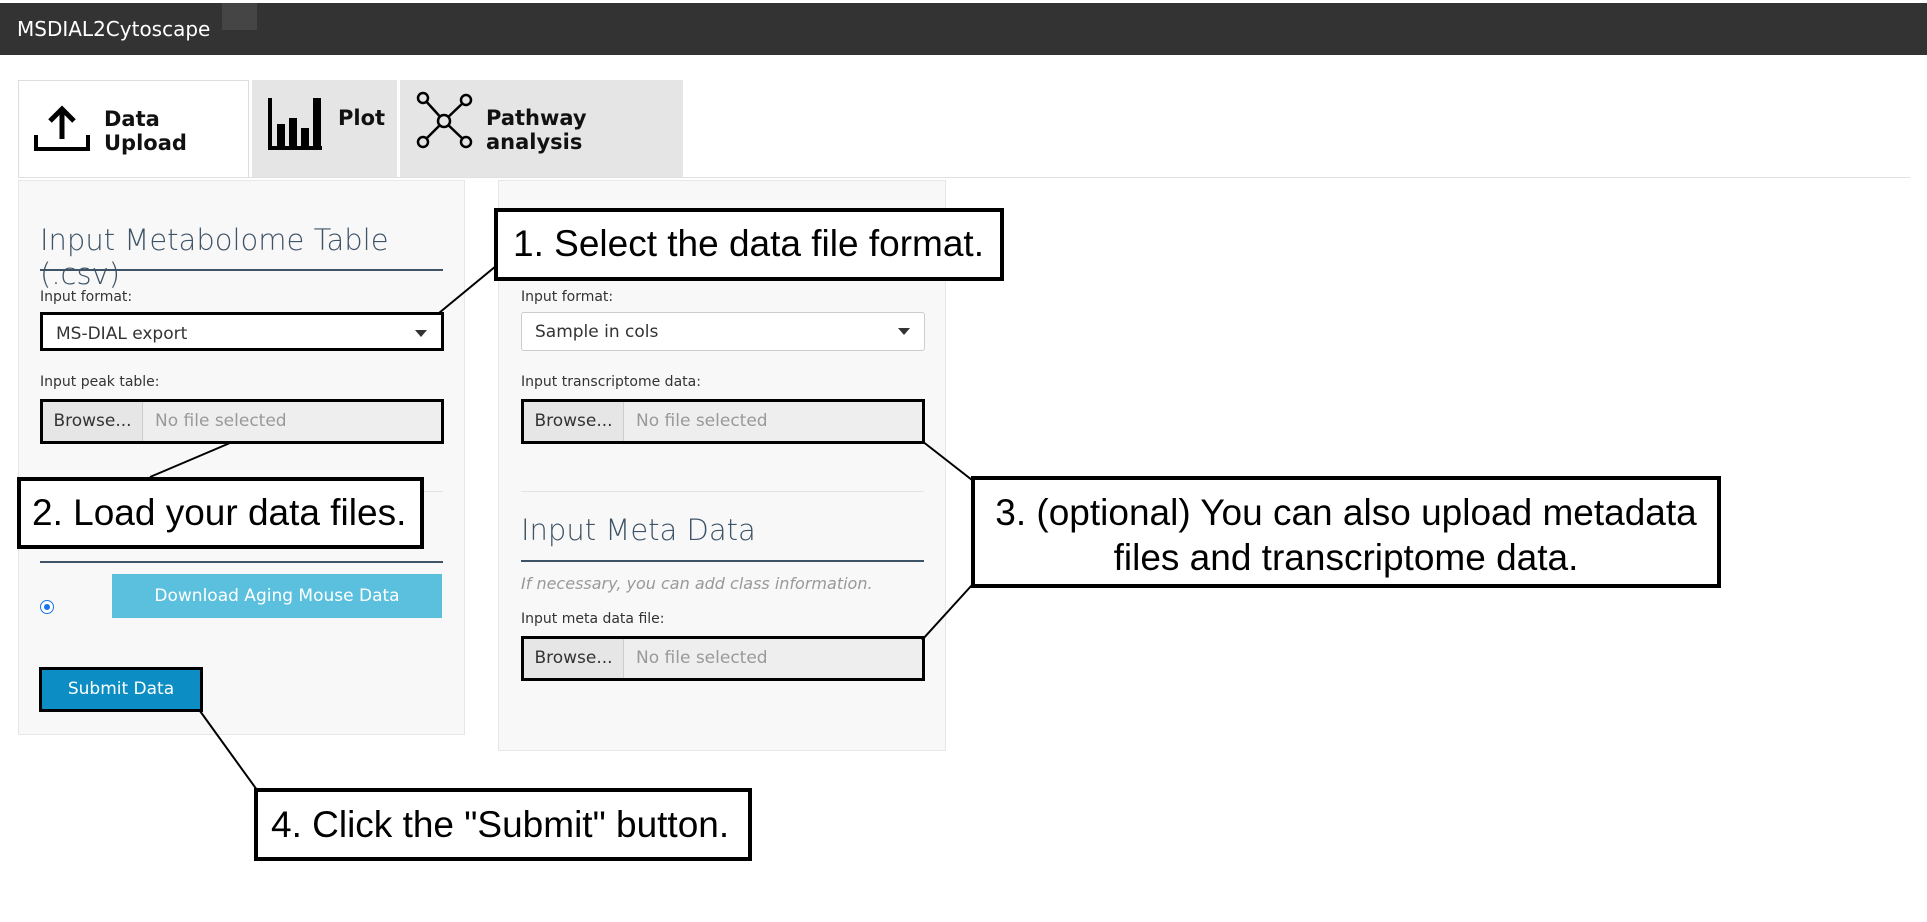  I want to click on callout-step-1: 1. Select the data file format., so click(749, 244).